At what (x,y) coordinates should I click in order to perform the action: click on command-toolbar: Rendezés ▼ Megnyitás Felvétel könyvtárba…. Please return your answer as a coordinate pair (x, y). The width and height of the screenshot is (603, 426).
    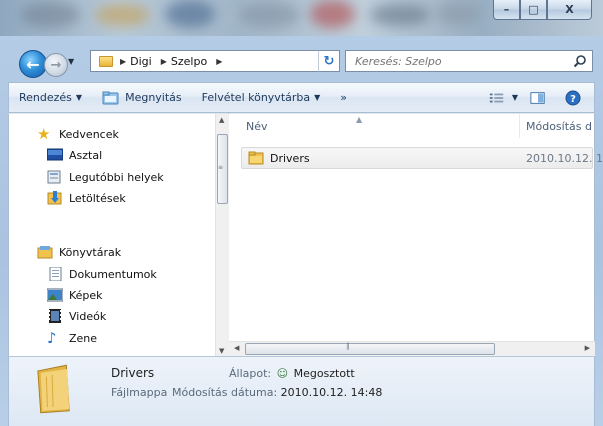
    Looking at the image, I should click on (301, 97).